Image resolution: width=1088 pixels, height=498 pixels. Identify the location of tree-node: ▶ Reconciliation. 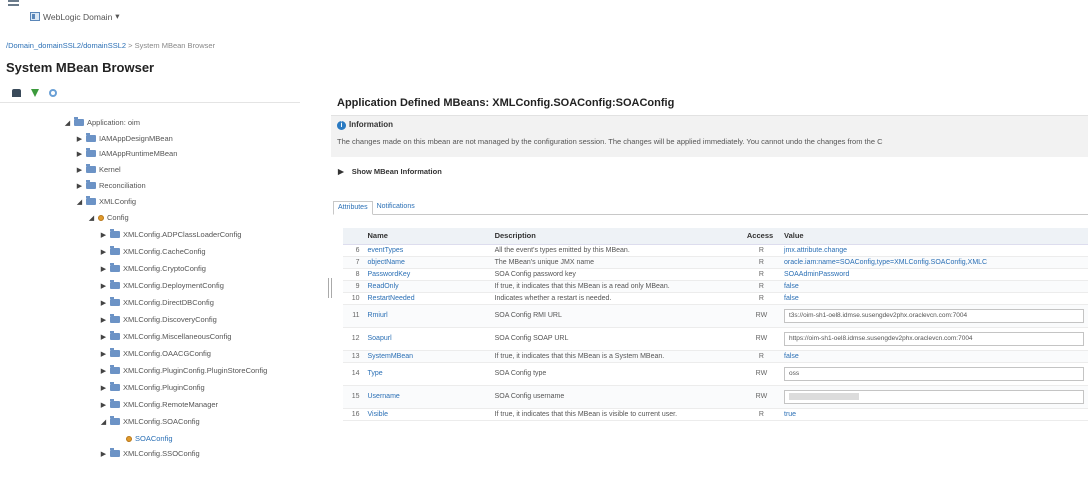
(111, 185).